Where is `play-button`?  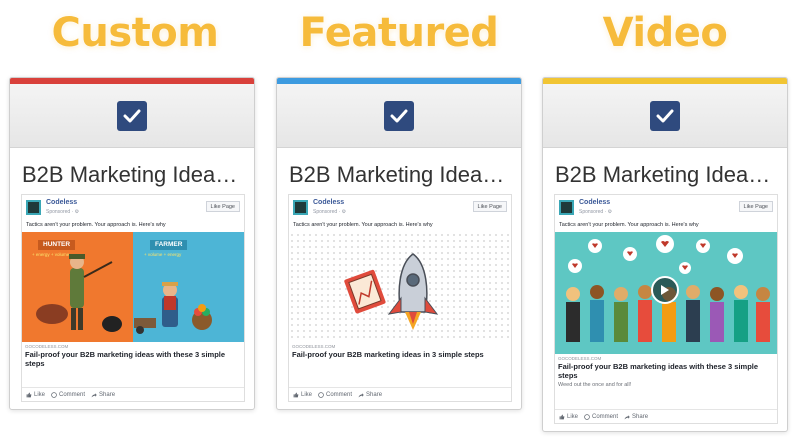 play-button is located at coordinates (665, 290).